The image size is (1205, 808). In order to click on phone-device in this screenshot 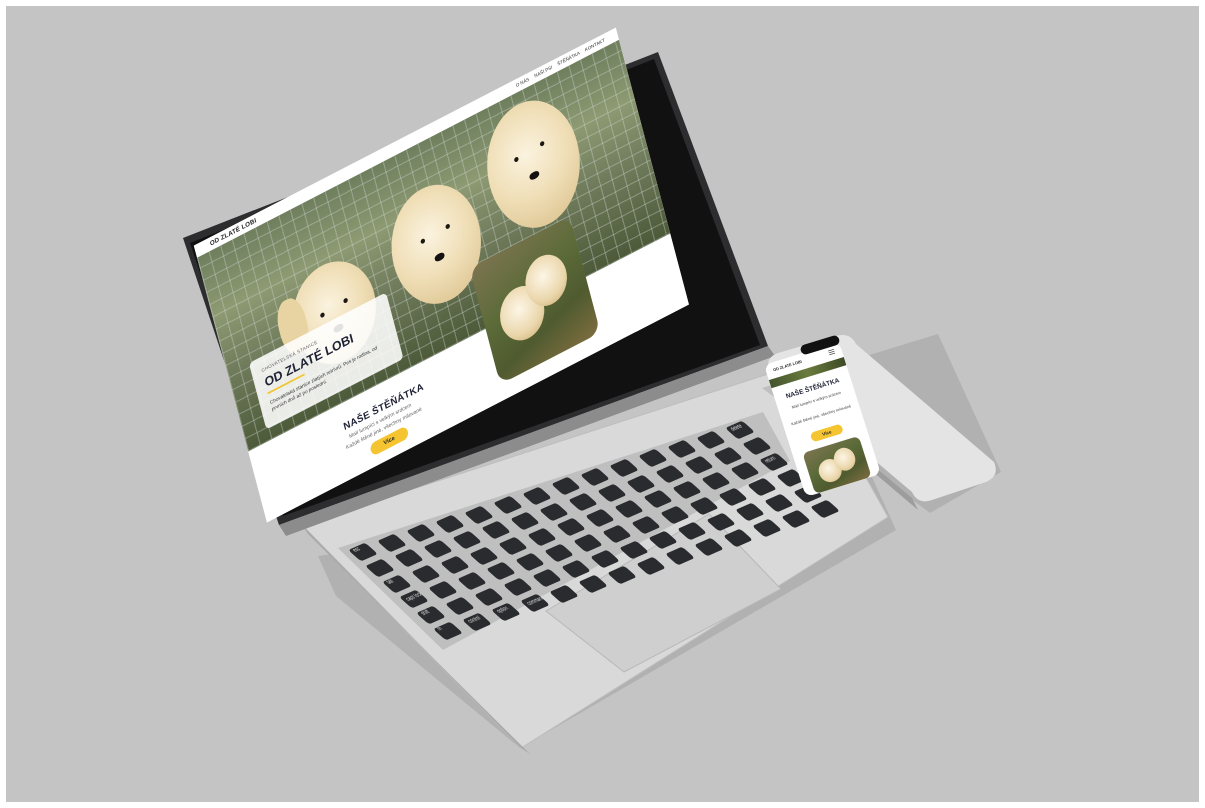, I will do `click(881, 423)`.